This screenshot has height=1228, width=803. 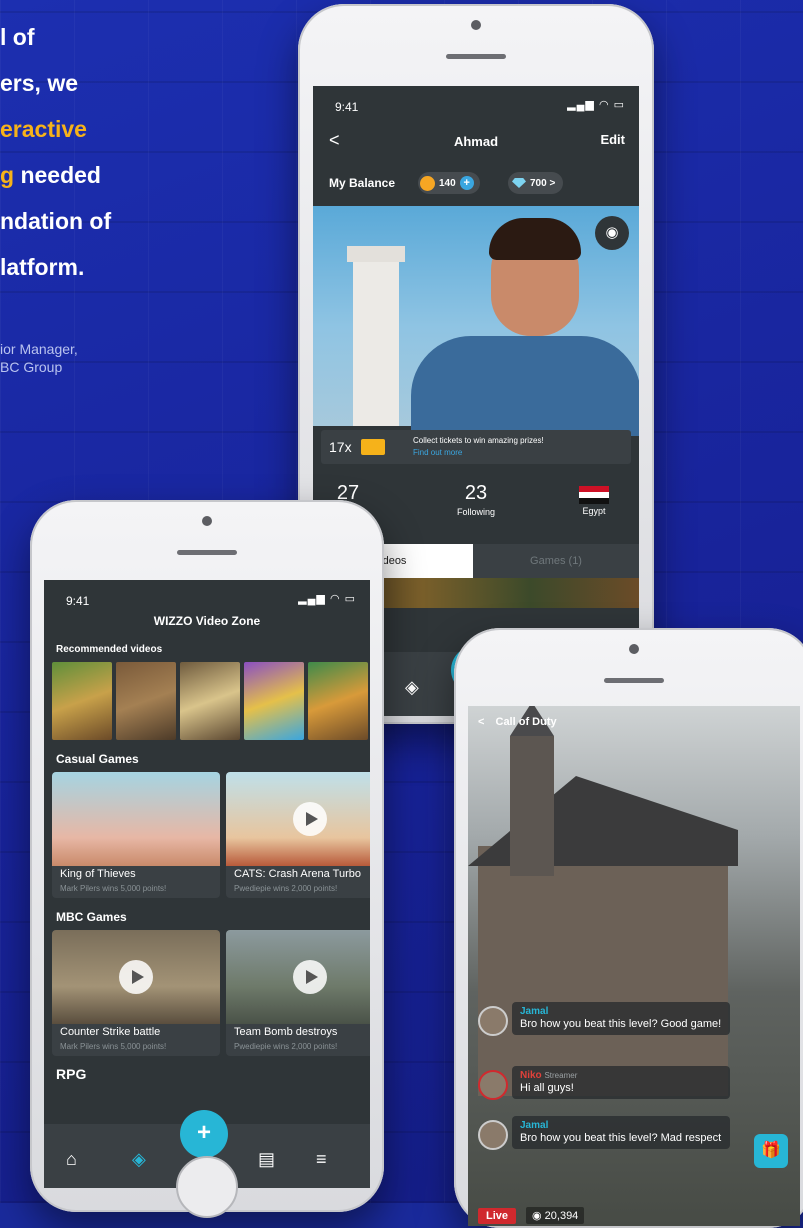 What do you see at coordinates (526, 722) in the screenshot?
I see `stream-title: Call of Duty` at bounding box center [526, 722].